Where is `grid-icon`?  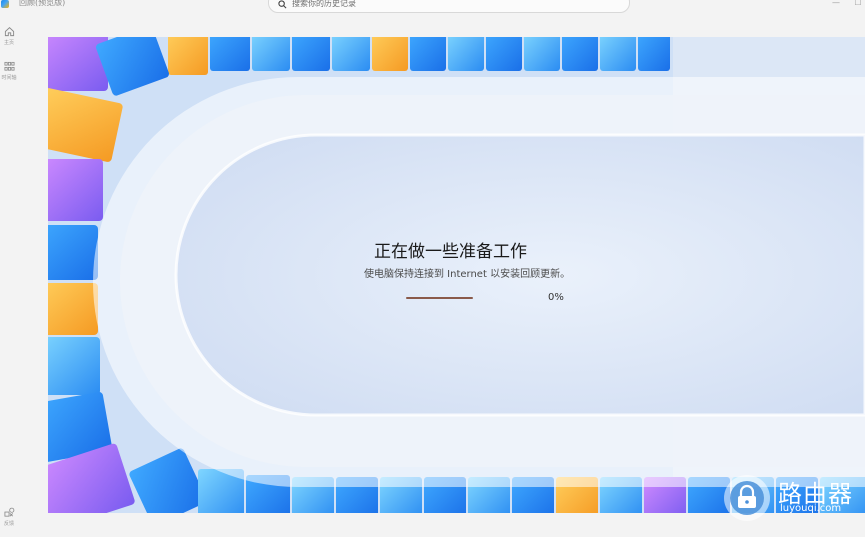 grid-icon is located at coordinates (9, 66).